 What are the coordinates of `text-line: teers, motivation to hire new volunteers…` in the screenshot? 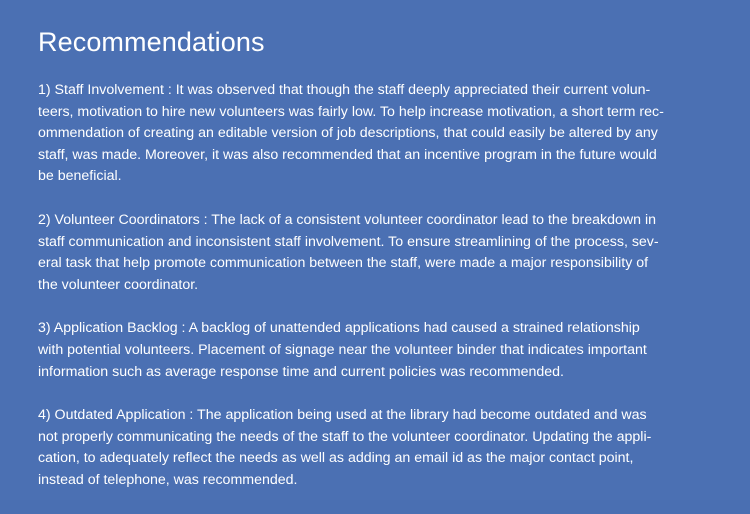 It's located at (351, 111).